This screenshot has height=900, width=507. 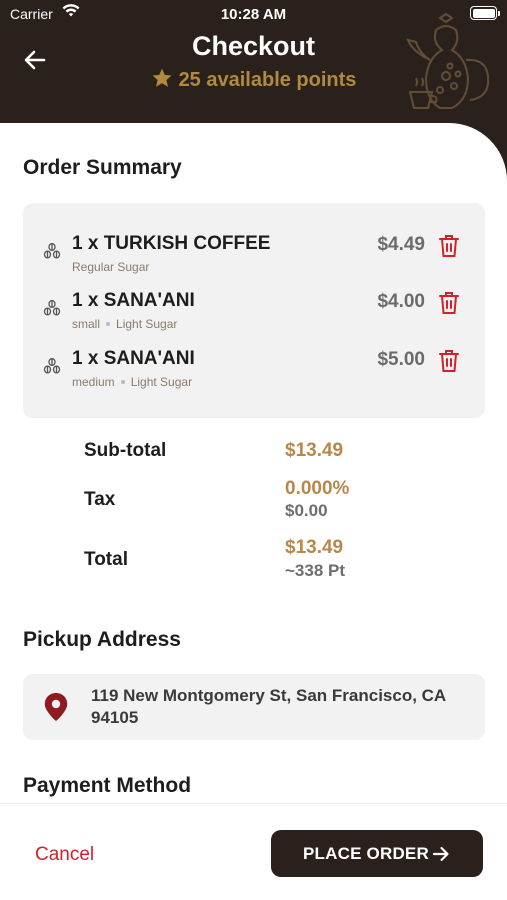 What do you see at coordinates (453, 64) in the screenshot?
I see `coffee-pot-illustration` at bounding box center [453, 64].